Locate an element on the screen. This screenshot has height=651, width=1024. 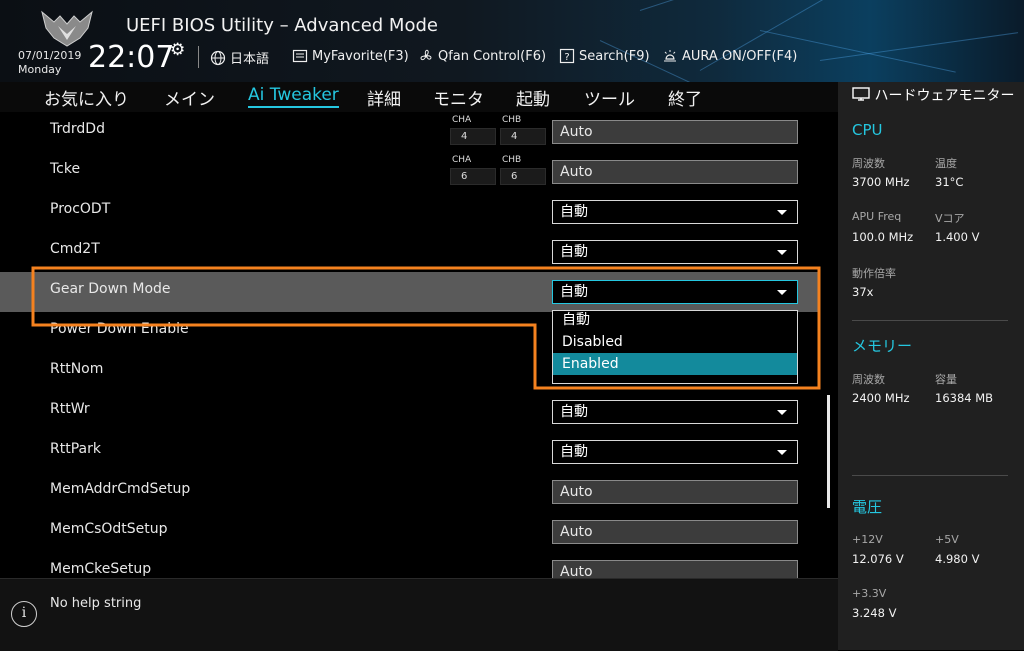
channel-b-value: 4 is located at coordinates (523, 136).